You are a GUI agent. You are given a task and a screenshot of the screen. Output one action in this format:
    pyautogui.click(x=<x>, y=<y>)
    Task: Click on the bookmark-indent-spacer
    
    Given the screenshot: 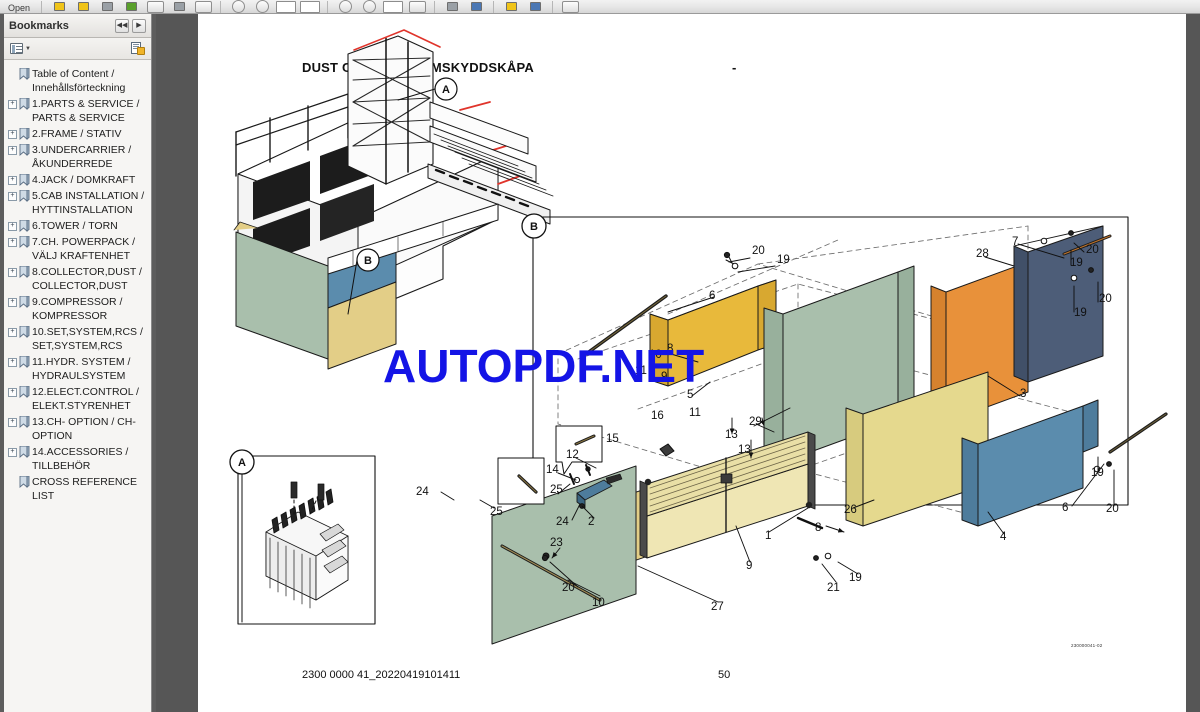 What is the action you would take?
    pyautogui.click(x=12, y=74)
    